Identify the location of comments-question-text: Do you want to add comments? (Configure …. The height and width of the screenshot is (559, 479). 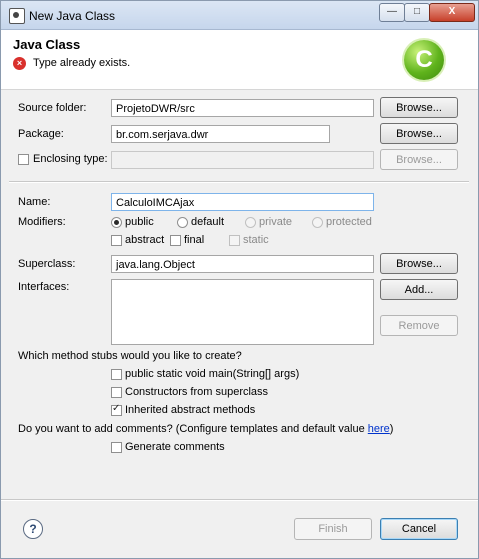
(193, 429).